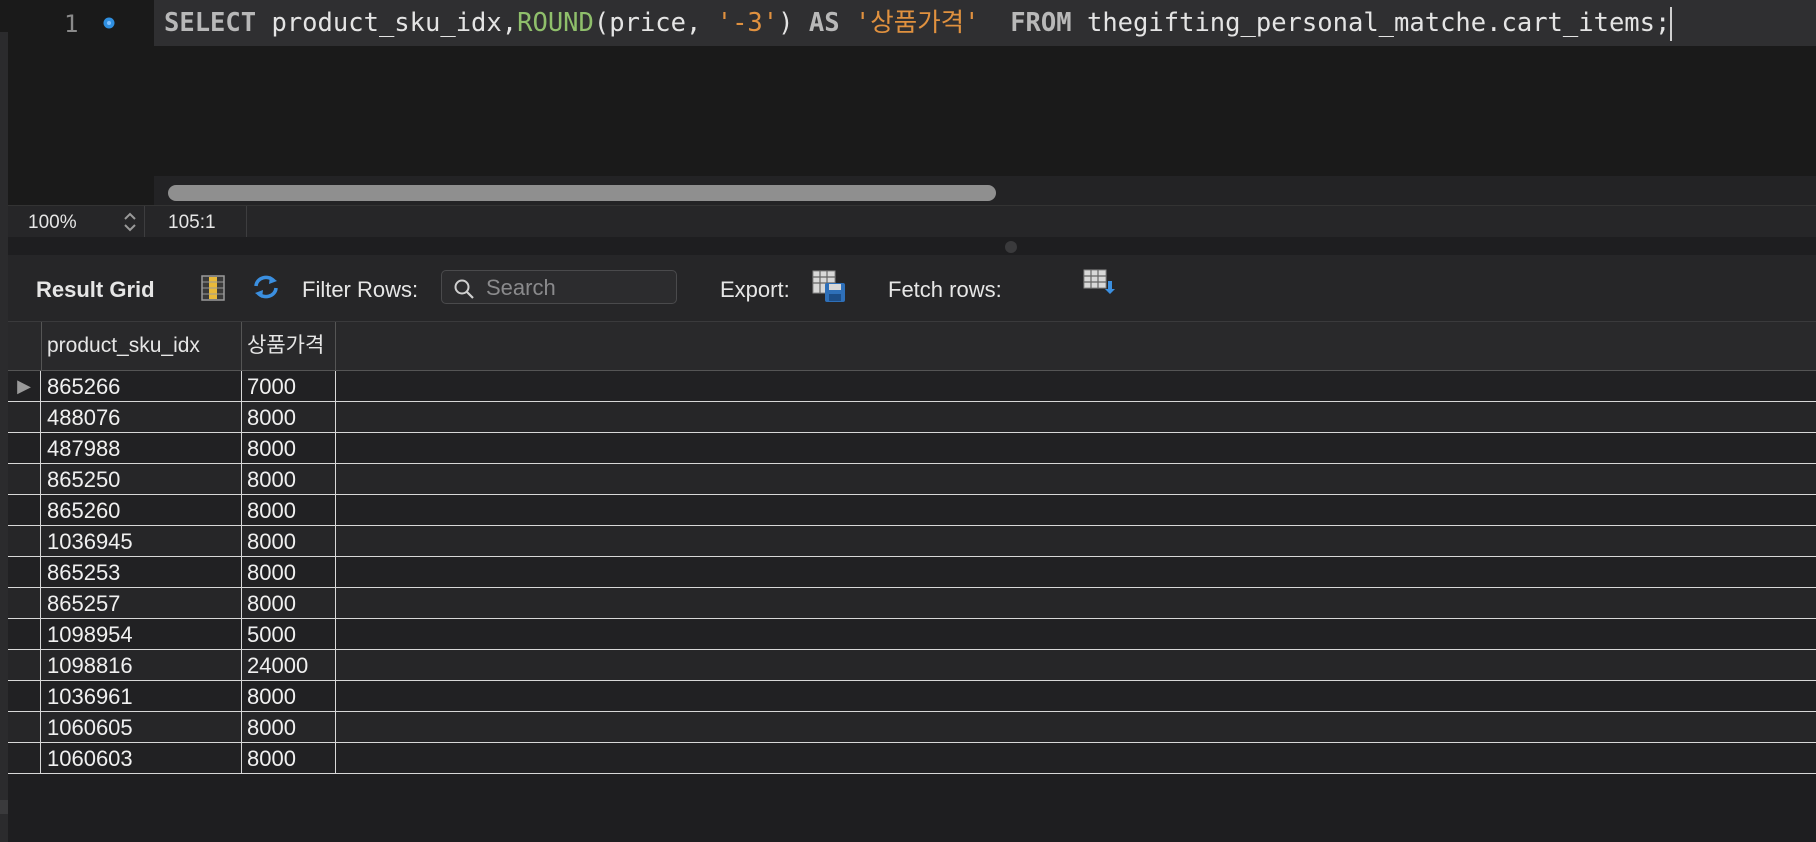  What do you see at coordinates (142, 758) in the screenshot?
I see `cell-product-sku-idx: 1060603` at bounding box center [142, 758].